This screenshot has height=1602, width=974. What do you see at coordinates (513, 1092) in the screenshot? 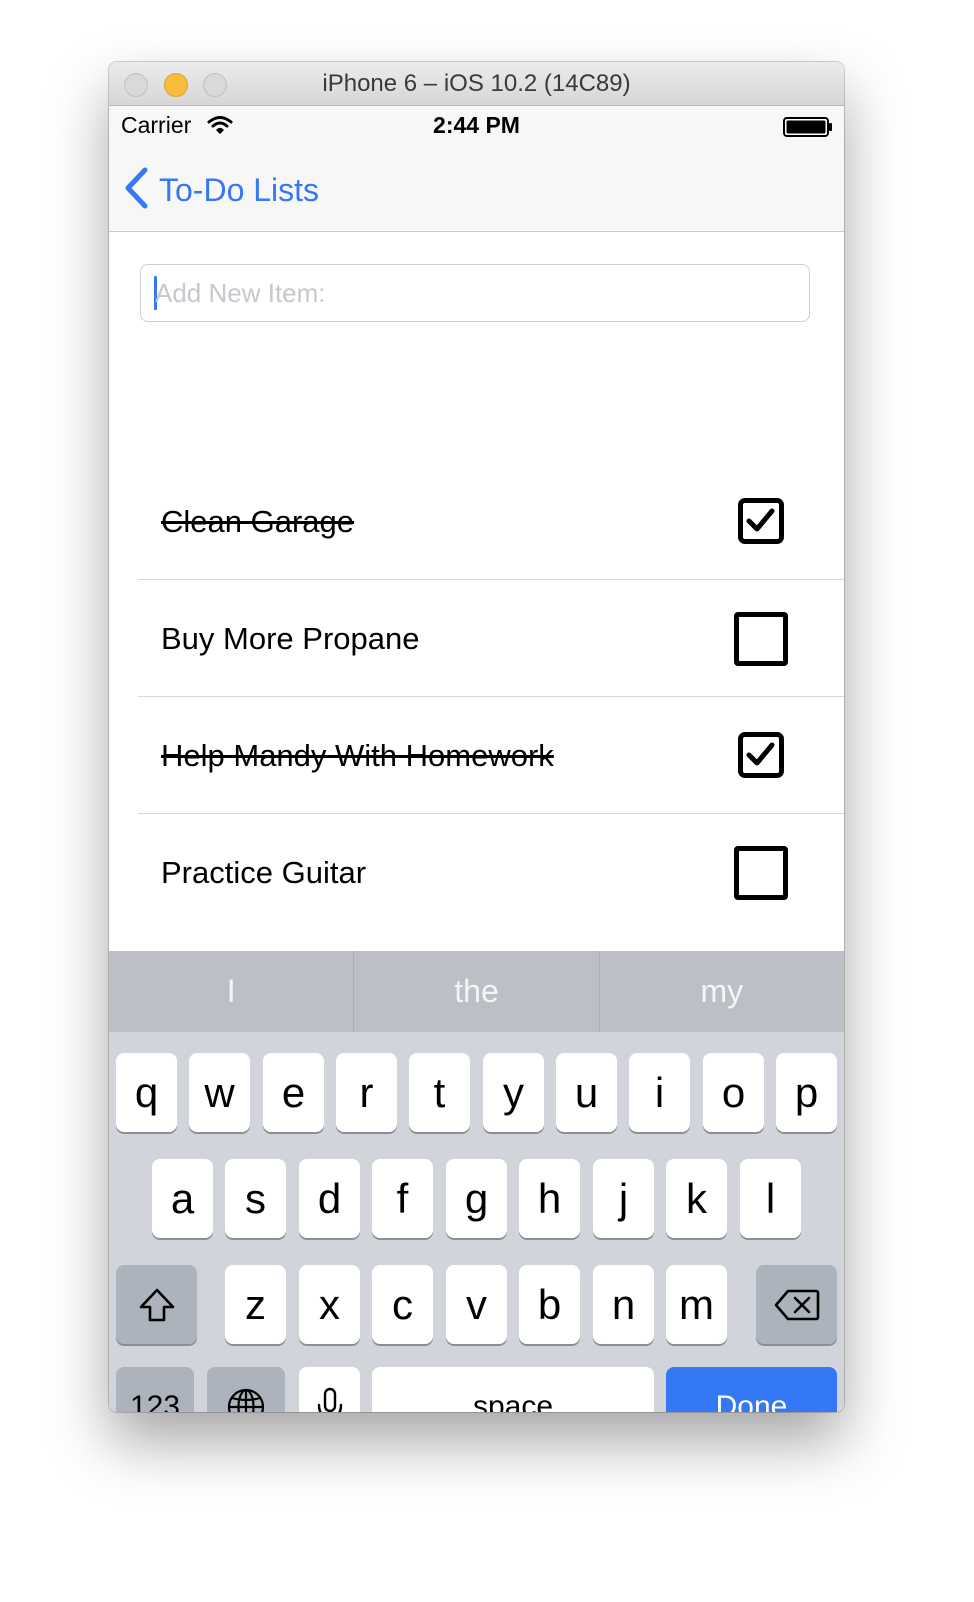
I see `key-y: y` at bounding box center [513, 1092].